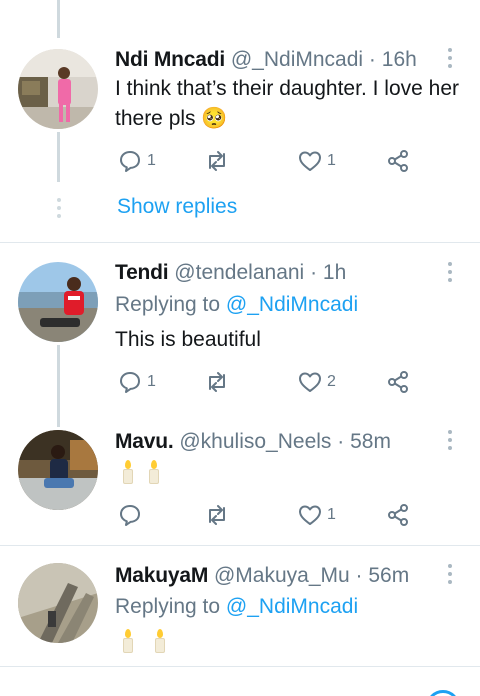 This screenshot has width=480, height=696. I want to click on timestamp: 56m, so click(388, 575).